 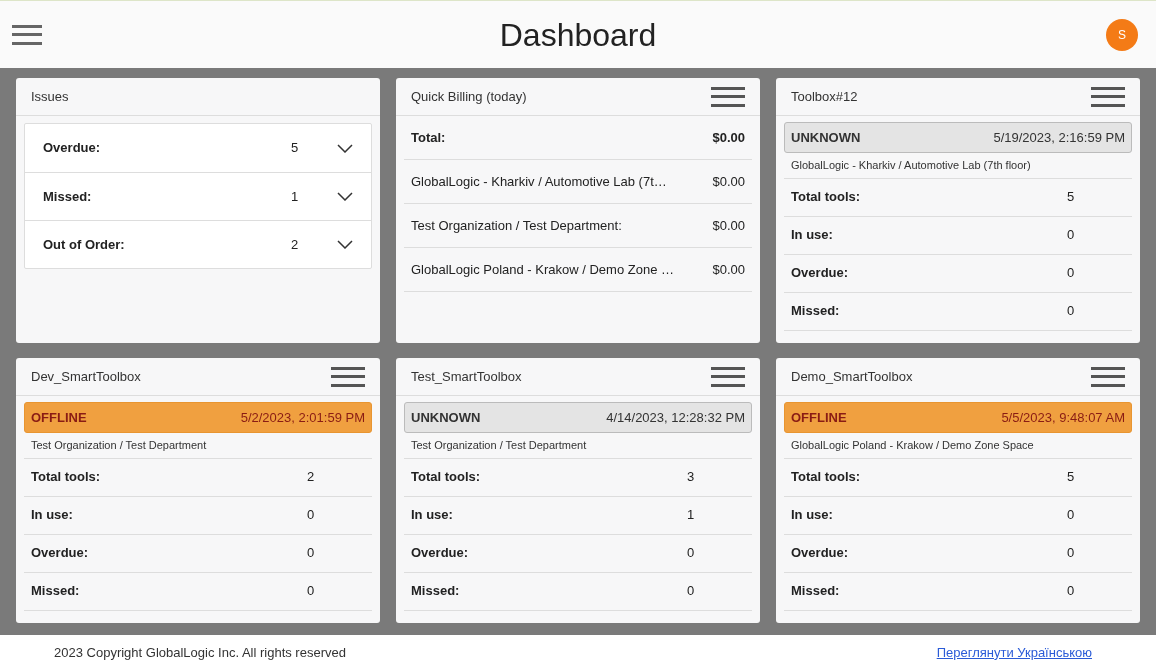 I want to click on language-link: Переглянути Українською, so click(x=1014, y=652).